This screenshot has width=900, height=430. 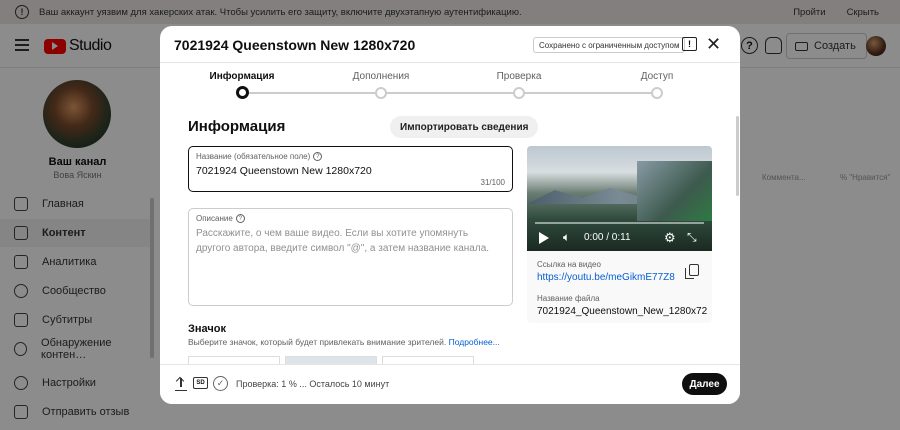 I want to click on file-name-label: Название файла, so click(x=568, y=298).